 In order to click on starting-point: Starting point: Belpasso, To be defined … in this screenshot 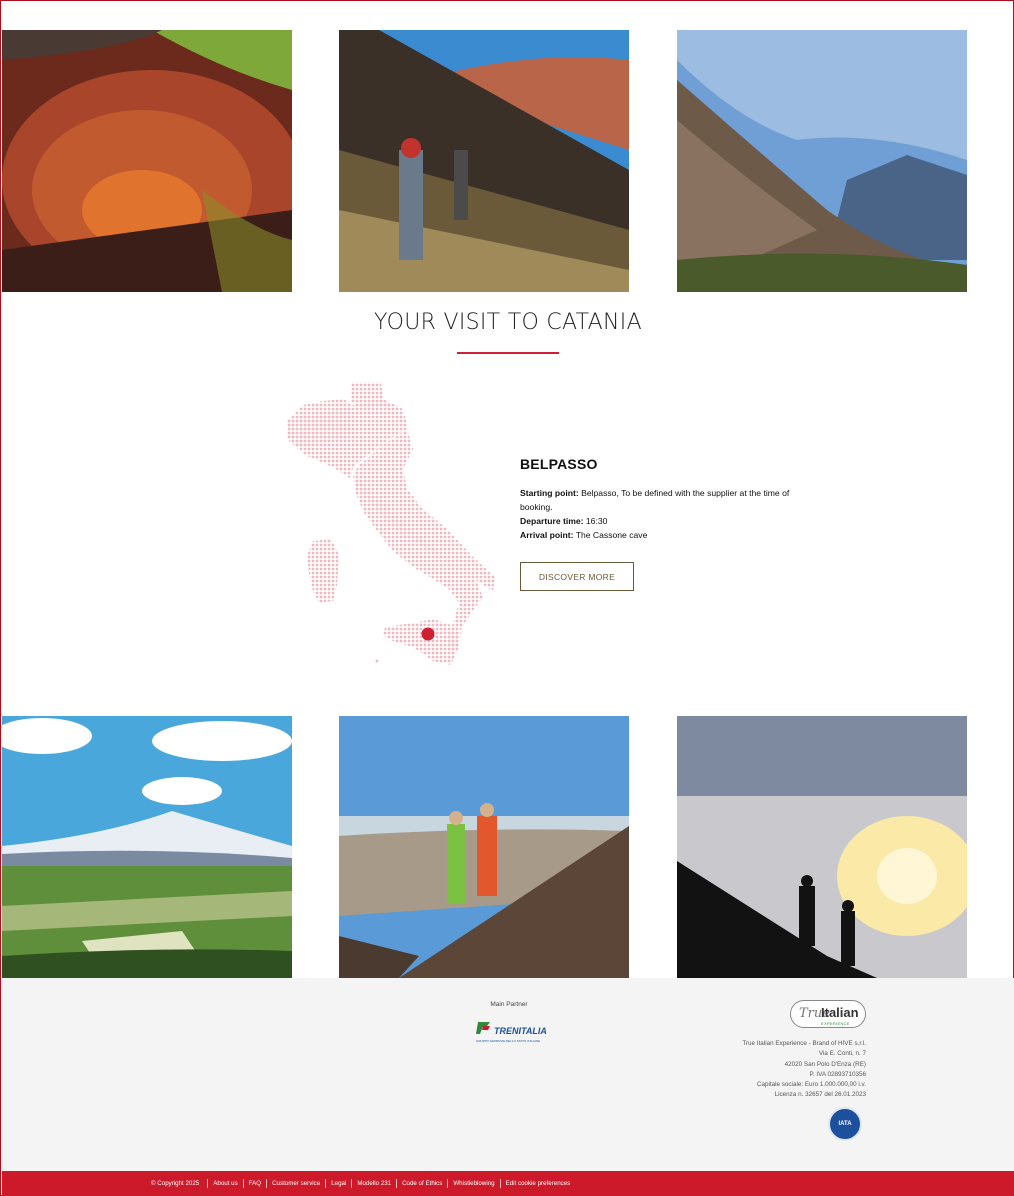, I will do `click(655, 500)`.